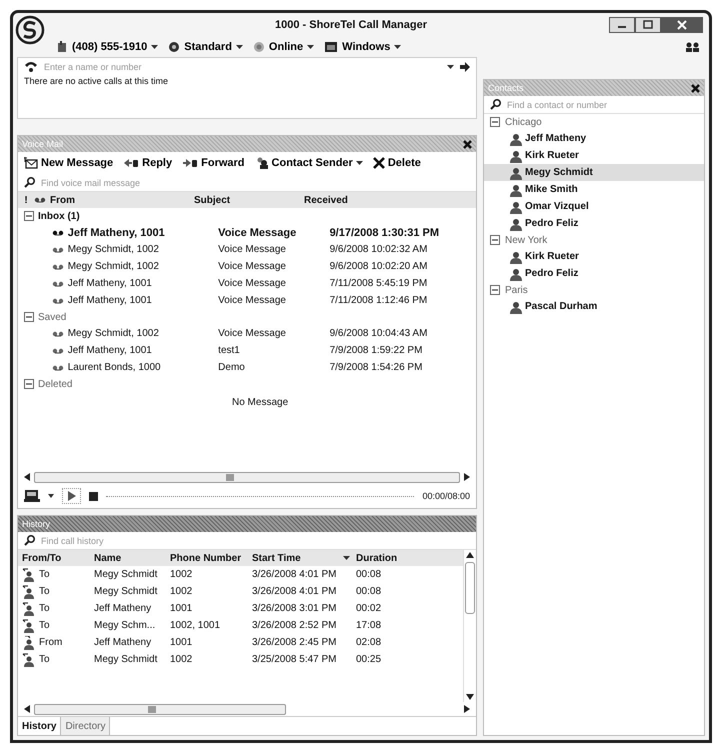 The image size is (718, 751). Describe the element at coordinates (50, 642) in the screenshot. I see `table-cell: From` at that location.